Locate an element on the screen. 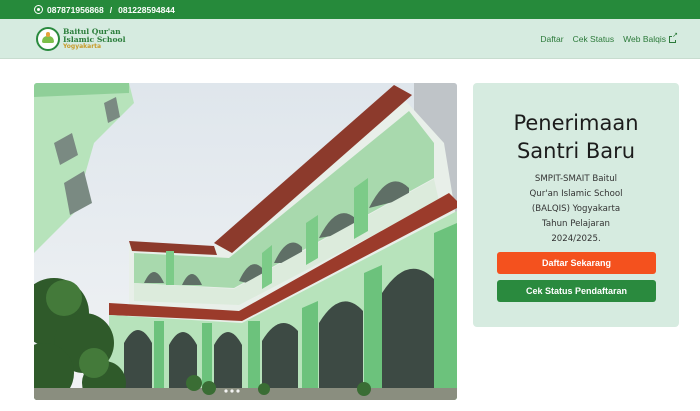 This screenshot has height=411, width=700. school-logo-icon is located at coordinates (48, 39).